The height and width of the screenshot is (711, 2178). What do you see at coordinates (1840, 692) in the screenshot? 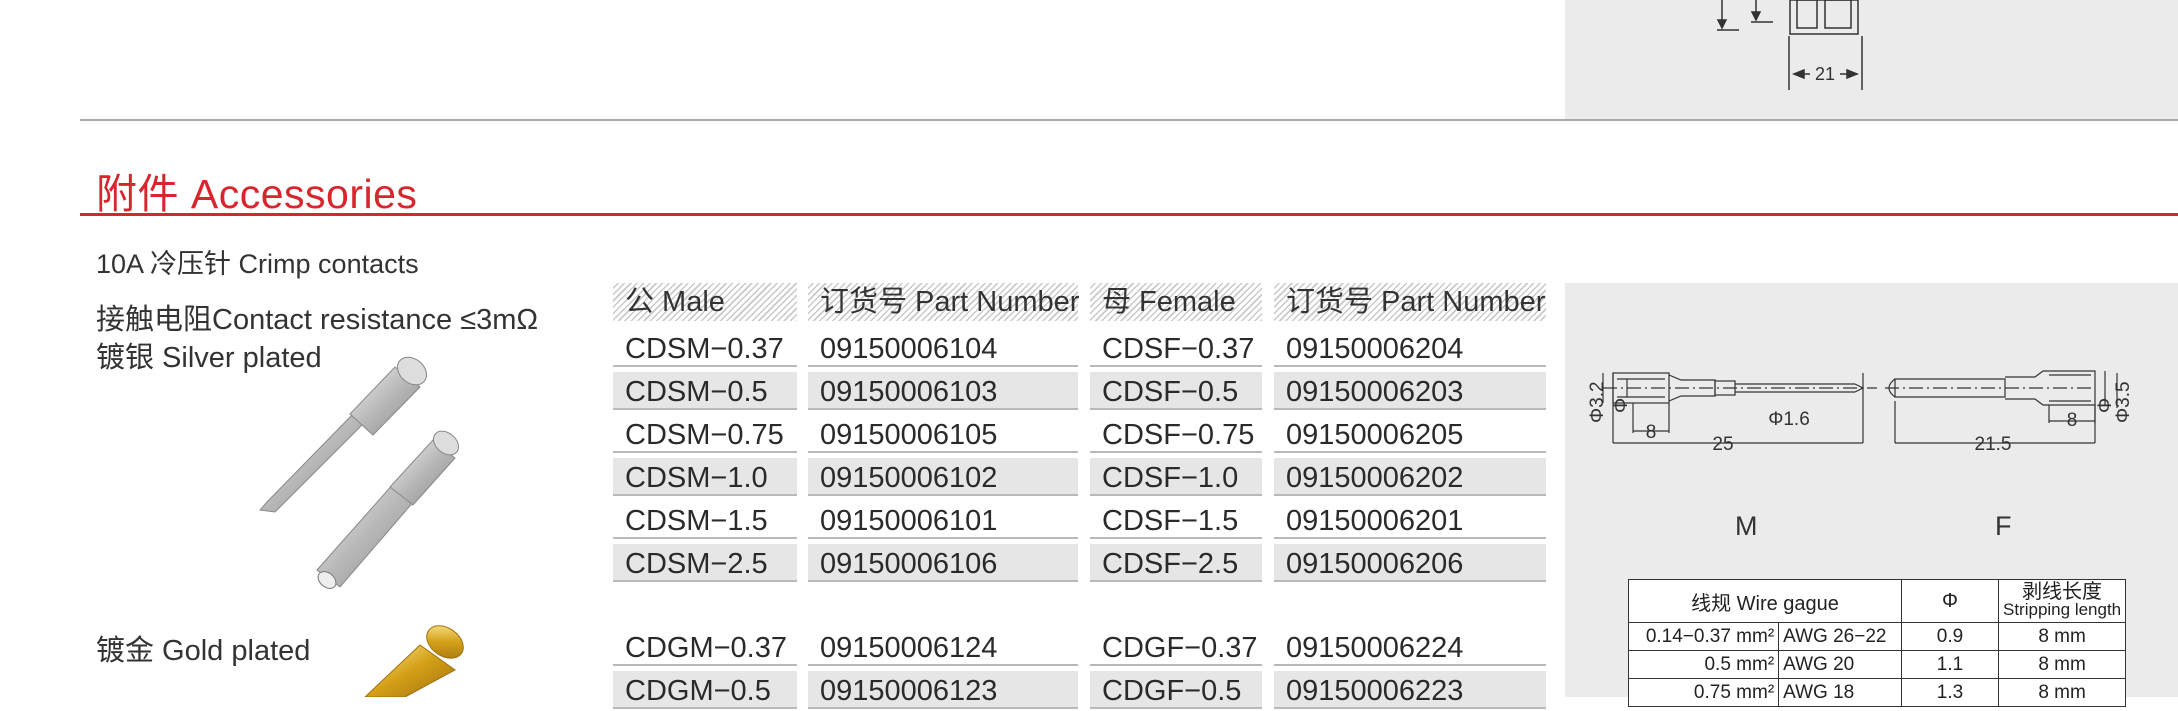
I see `awg-cell: AWG 18` at bounding box center [1840, 692].